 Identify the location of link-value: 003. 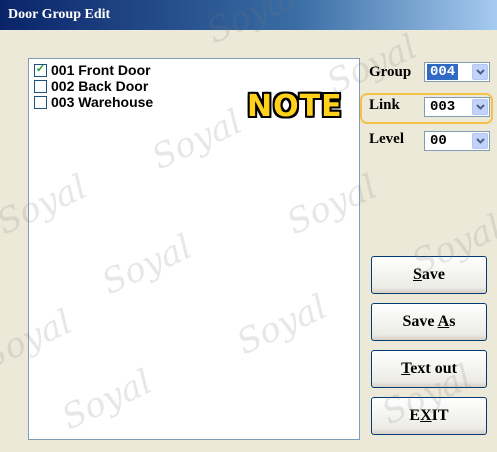
(443, 107).